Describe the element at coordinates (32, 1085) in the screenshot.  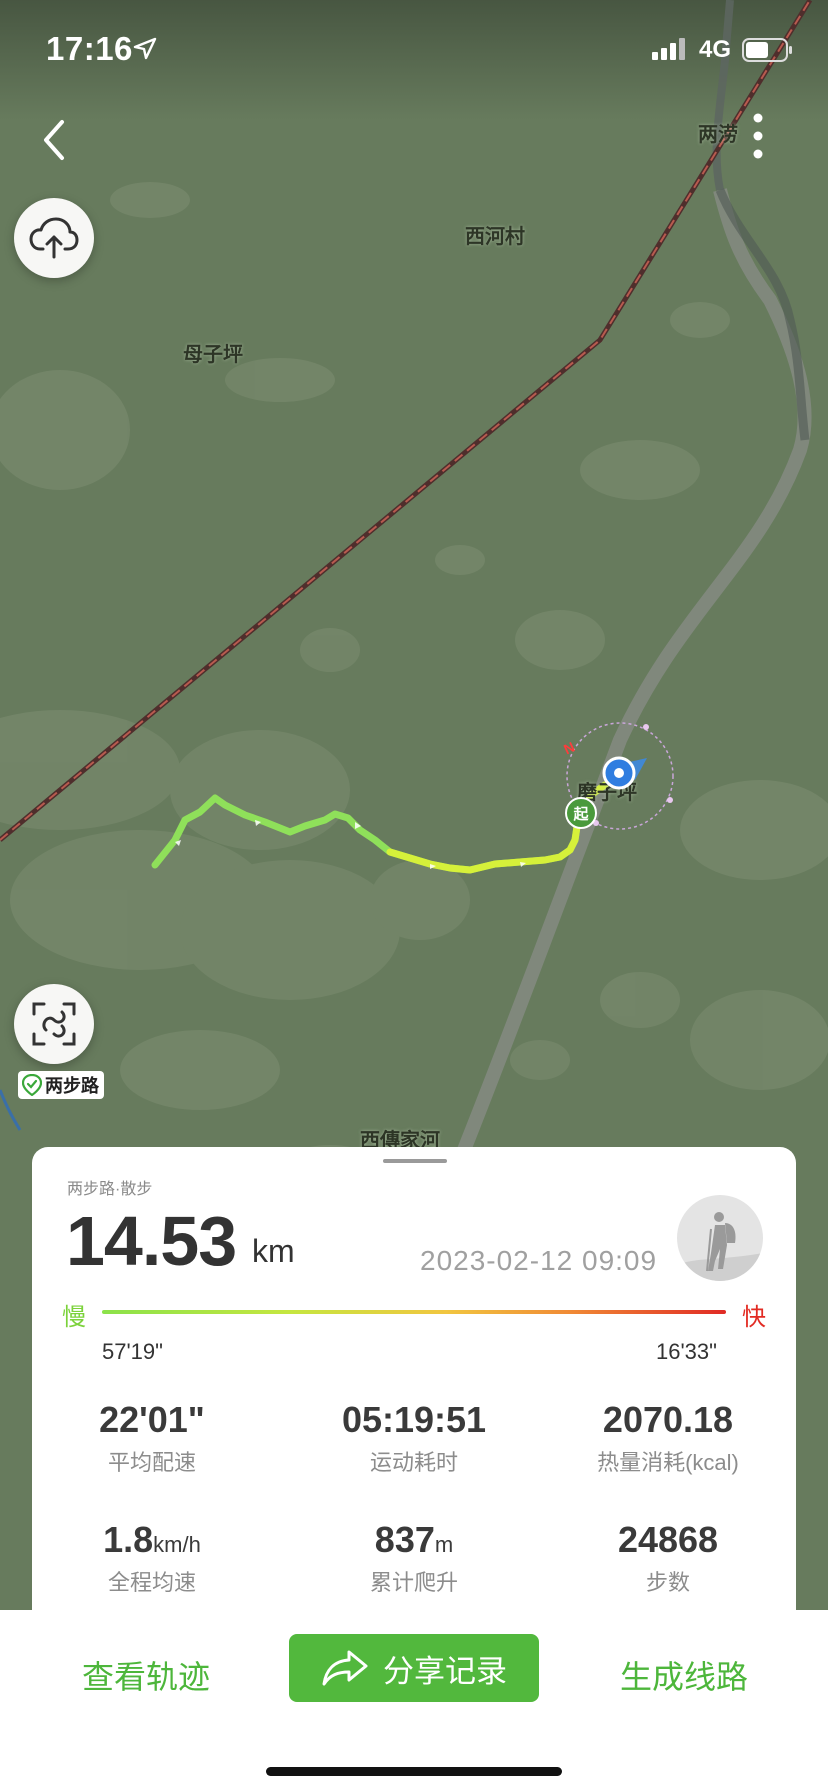
I see `brand-logo-icon` at that location.